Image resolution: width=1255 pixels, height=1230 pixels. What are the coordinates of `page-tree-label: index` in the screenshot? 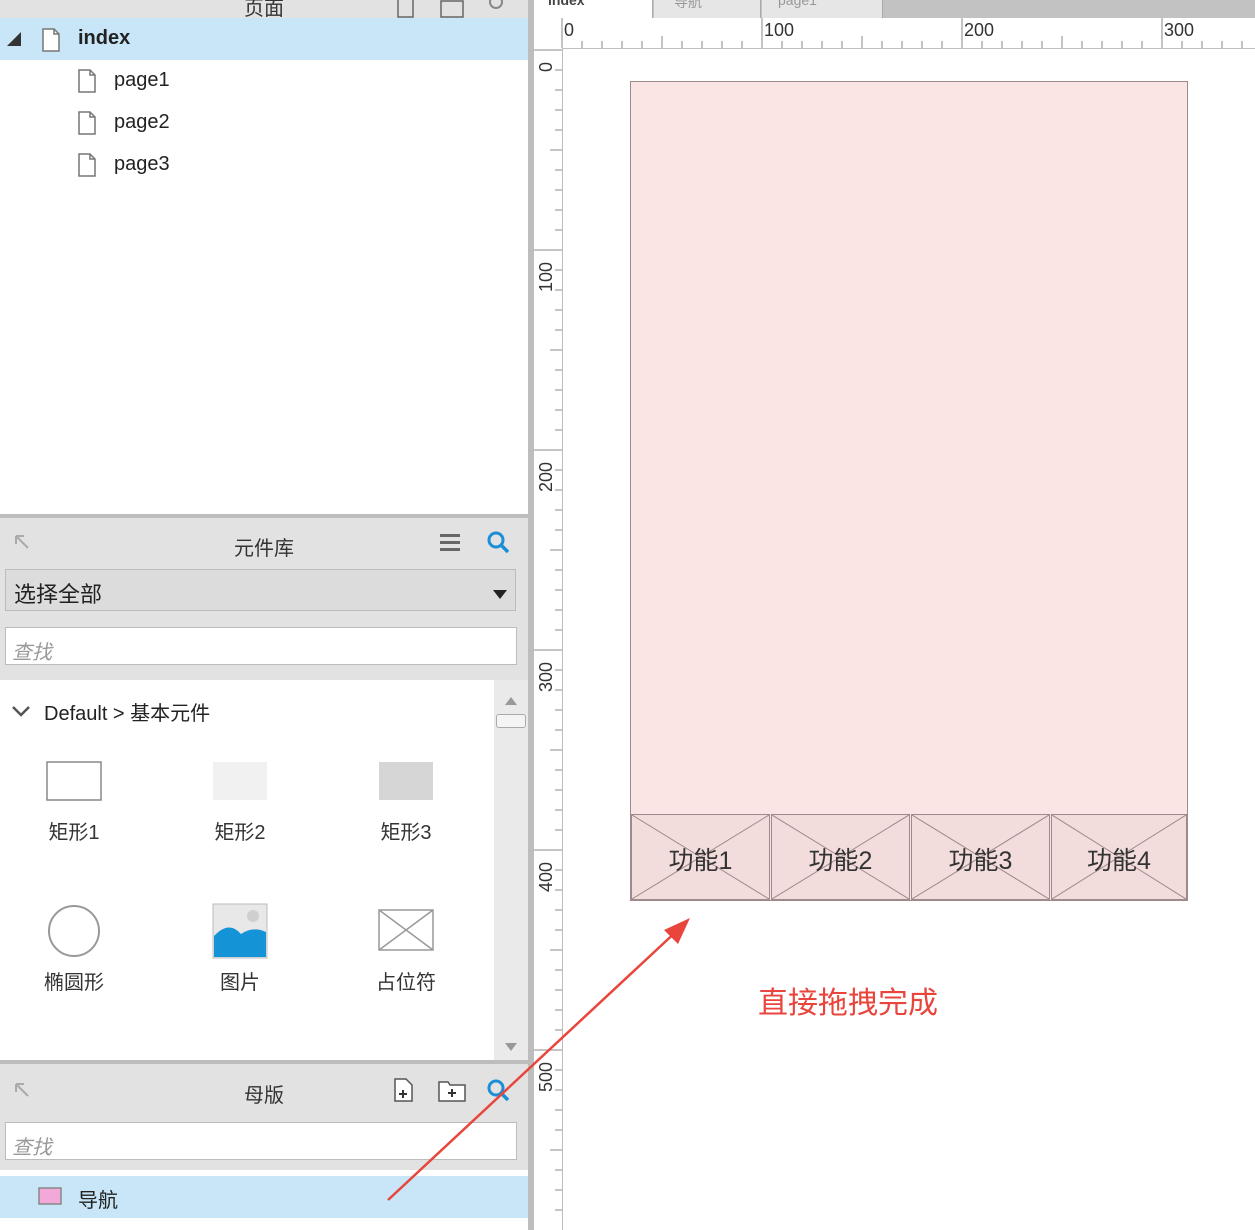 It's located at (104, 38).